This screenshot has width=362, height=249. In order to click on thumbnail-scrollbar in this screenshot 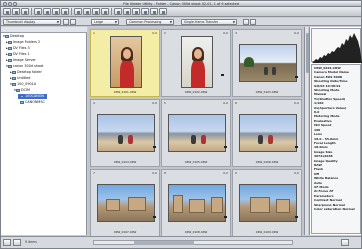, I will do `click(306, 131)`.